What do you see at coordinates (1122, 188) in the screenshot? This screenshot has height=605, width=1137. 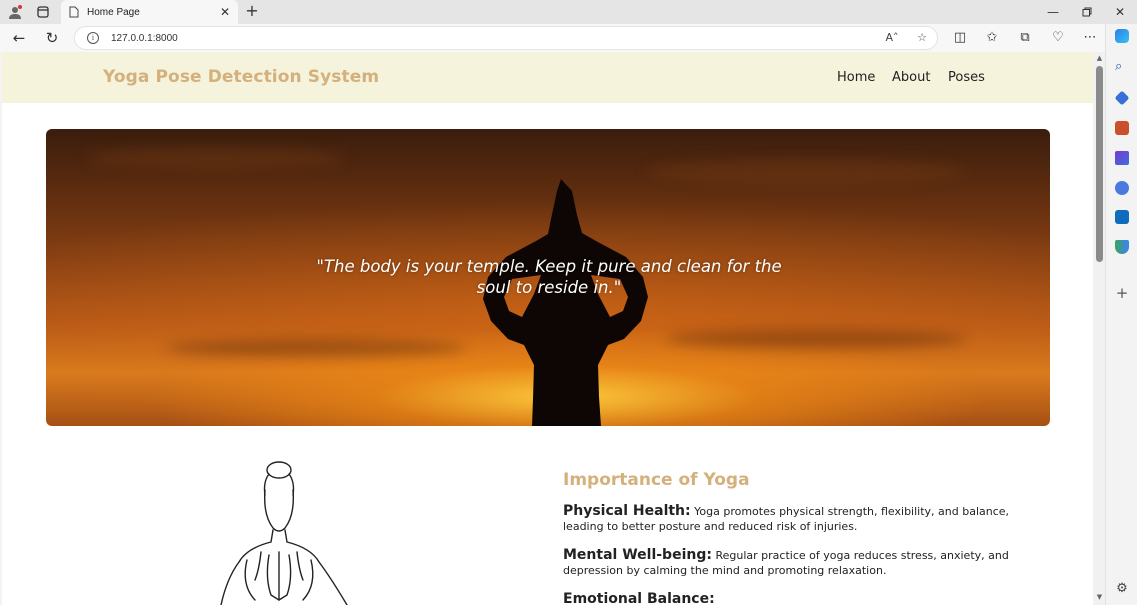 I see `microsoft365-icon` at bounding box center [1122, 188].